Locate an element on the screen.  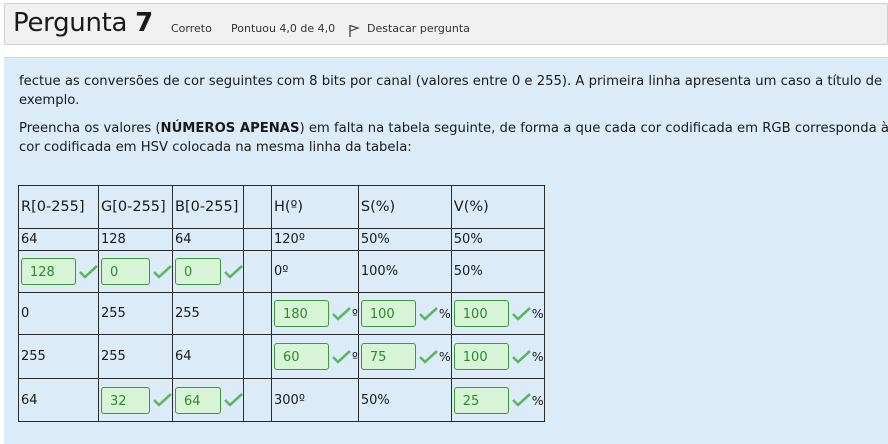
header-g: G[0-255] is located at coordinates (135, 207).